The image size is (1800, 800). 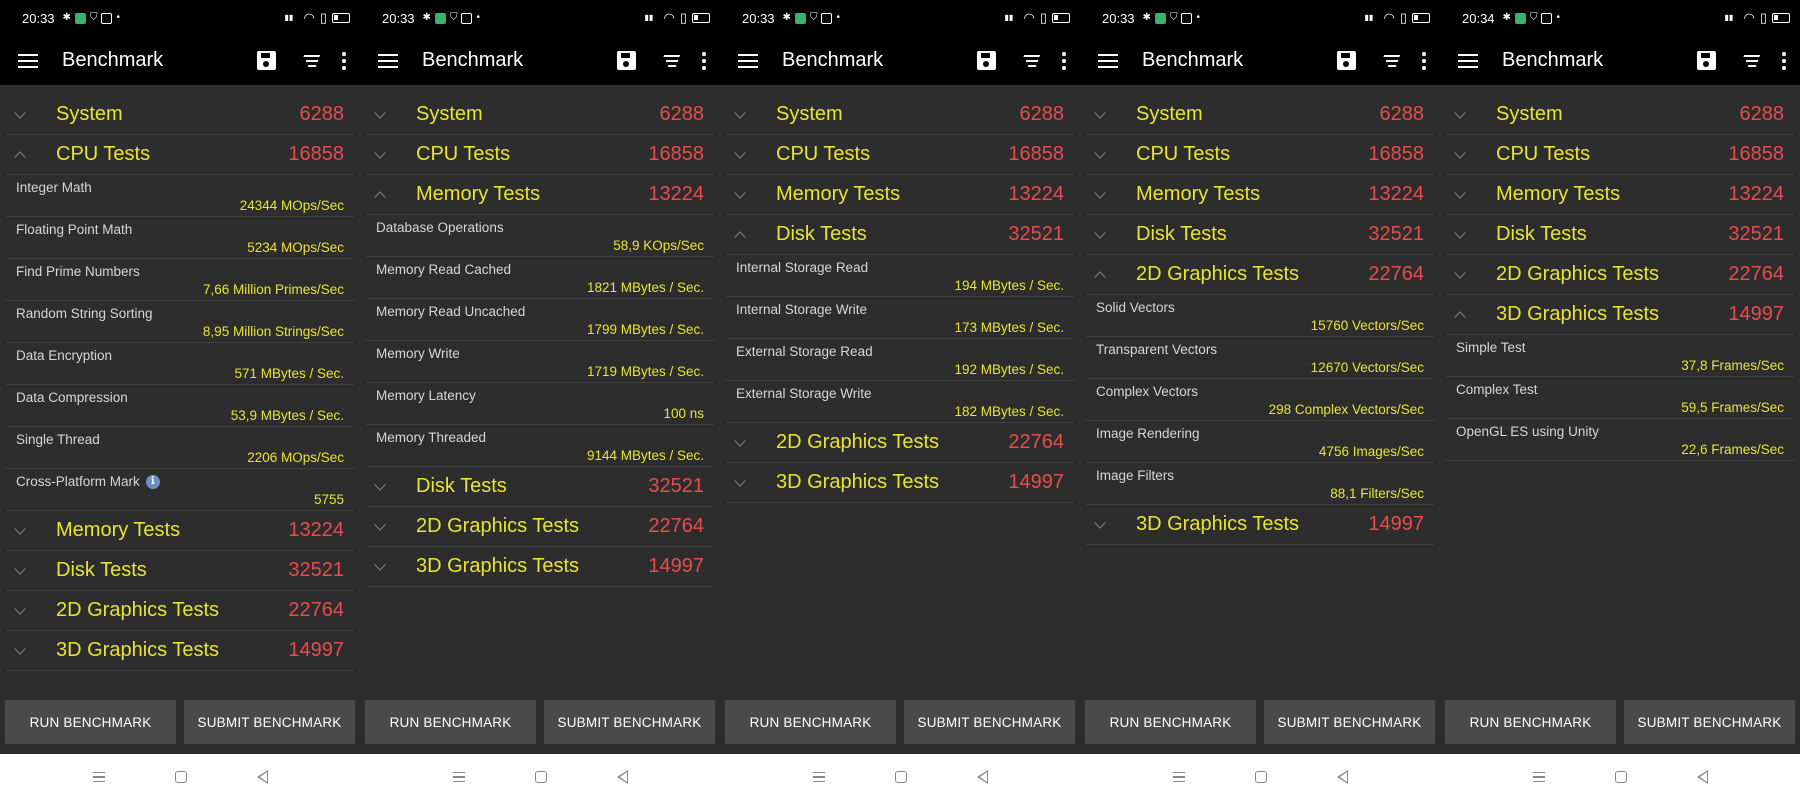 What do you see at coordinates (152, 481) in the screenshot?
I see `info-icon: i` at bounding box center [152, 481].